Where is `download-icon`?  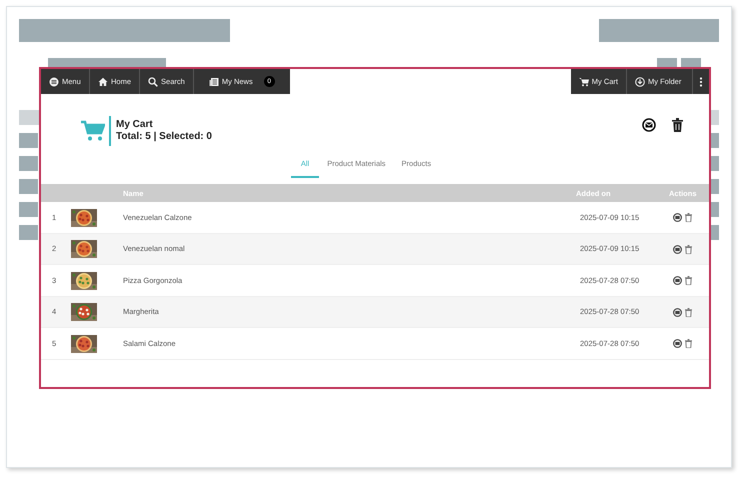 download-icon is located at coordinates (640, 81).